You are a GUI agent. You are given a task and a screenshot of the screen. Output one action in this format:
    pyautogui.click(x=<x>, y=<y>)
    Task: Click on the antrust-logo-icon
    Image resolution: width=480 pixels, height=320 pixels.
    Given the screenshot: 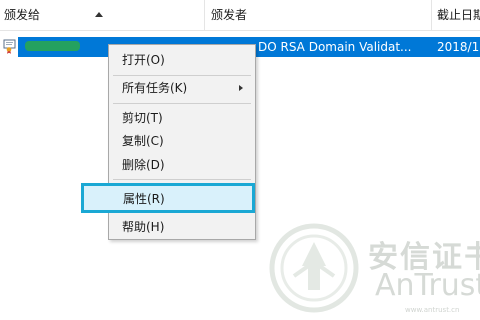 What is the action you would take?
    pyautogui.click(x=314, y=268)
    